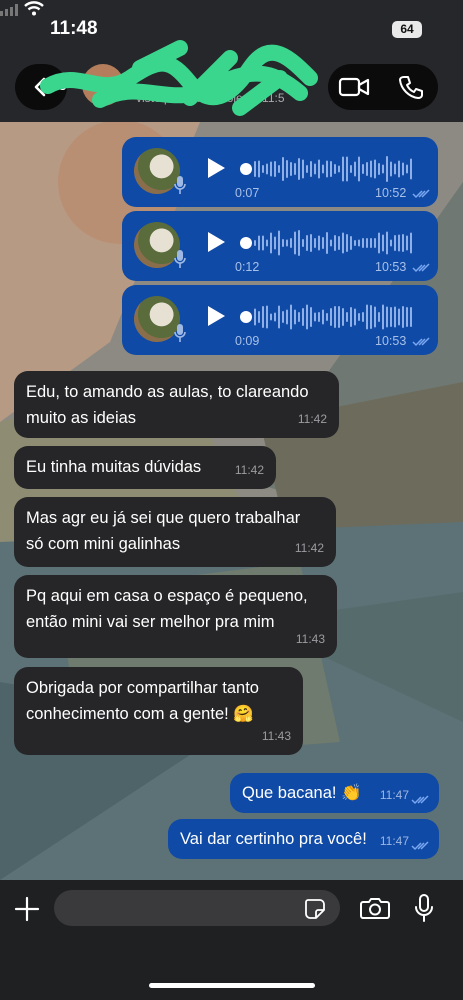 This screenshot has width=463, height=1000. I want to click on voice-duration: 0:07, so click(247, 193).